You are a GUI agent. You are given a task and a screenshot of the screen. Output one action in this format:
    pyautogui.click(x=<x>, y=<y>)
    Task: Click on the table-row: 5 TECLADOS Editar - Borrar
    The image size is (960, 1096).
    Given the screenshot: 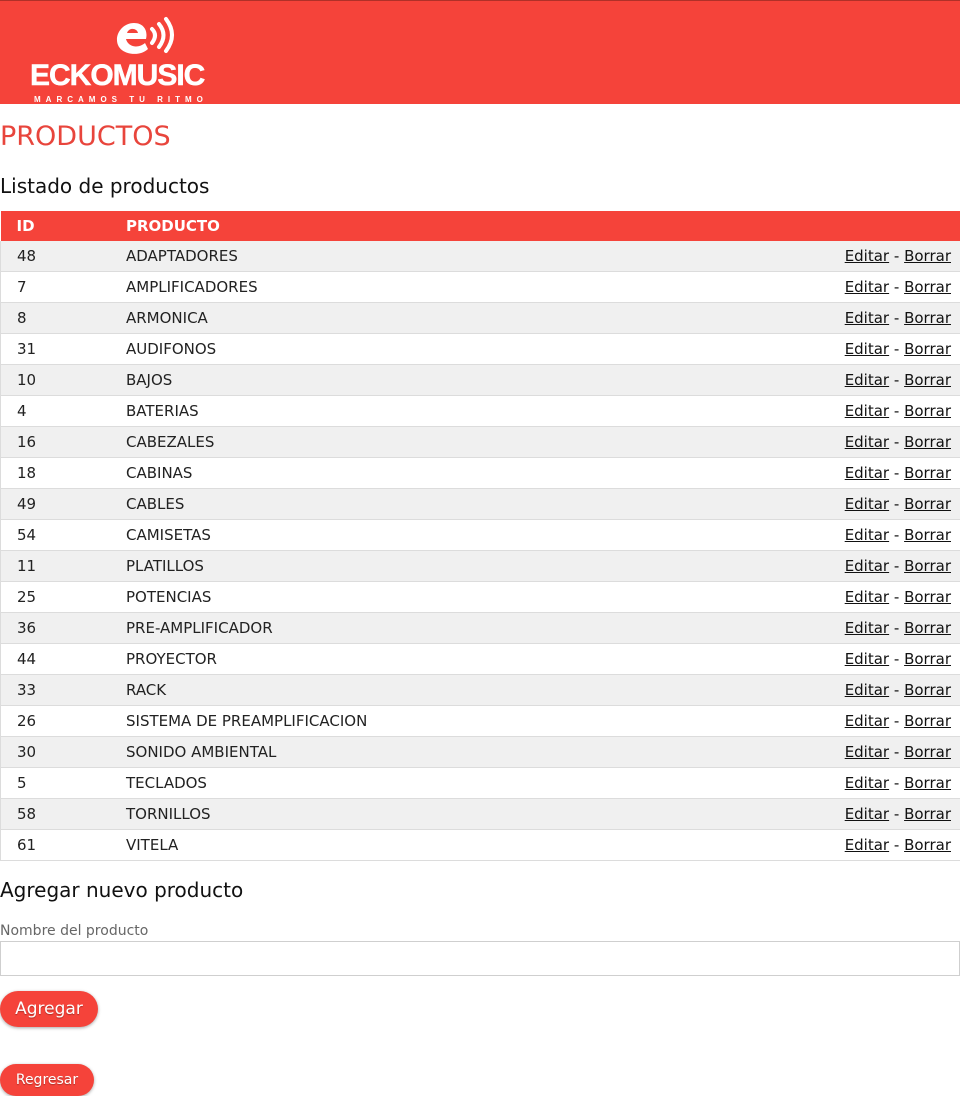 What is the action you would take?
    pyautogui.click(x=480, y=783)
    